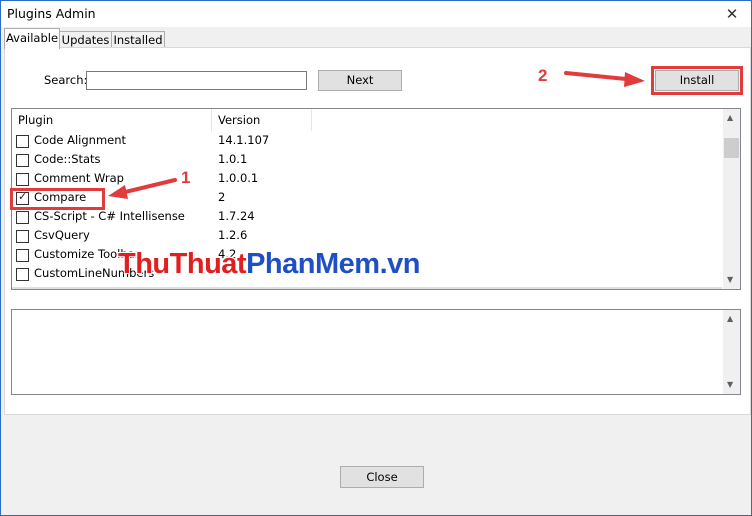 This screenshot has height=516, width=752. What do you see at coordinates (400, 264) in the screenshot?
I see `watermark-vn: .vn` at bounding box center [400, 264].